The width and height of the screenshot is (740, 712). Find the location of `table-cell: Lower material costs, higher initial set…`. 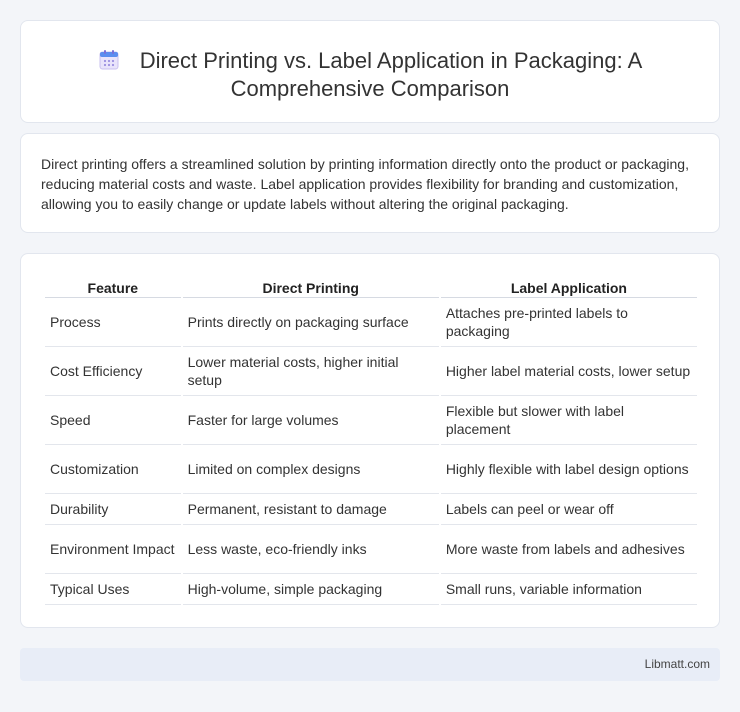

table-cell: Lower material costs, higher initial set… is located at coordinates (310, 371).